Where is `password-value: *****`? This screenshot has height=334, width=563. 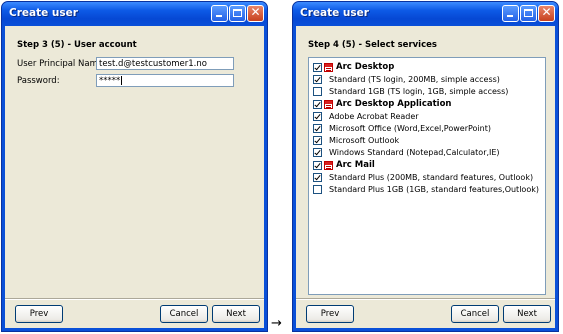 password-value: ***** is located at coordinates (110, 81).